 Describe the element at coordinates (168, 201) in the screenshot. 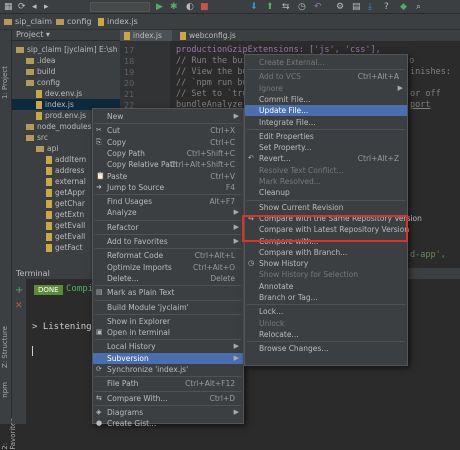

I see `menu-item-find-usages: Find Usages Alt+F7` at that location.